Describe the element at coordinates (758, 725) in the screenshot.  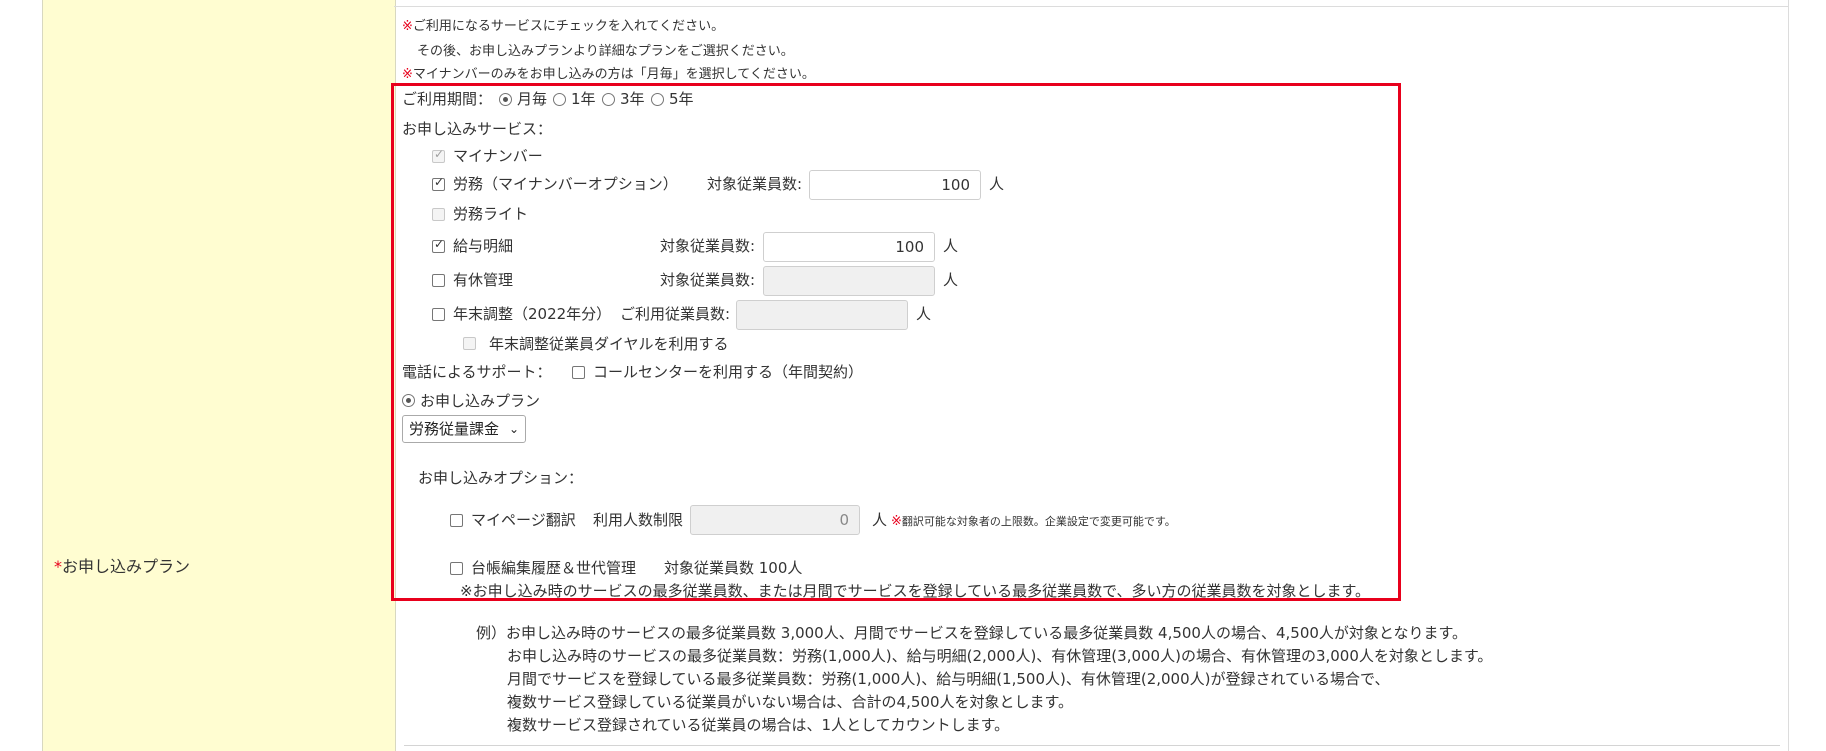
I see `example-line-5: 複数サービス登録されている従業員の場合は、1人としてカウントします。` at that location.